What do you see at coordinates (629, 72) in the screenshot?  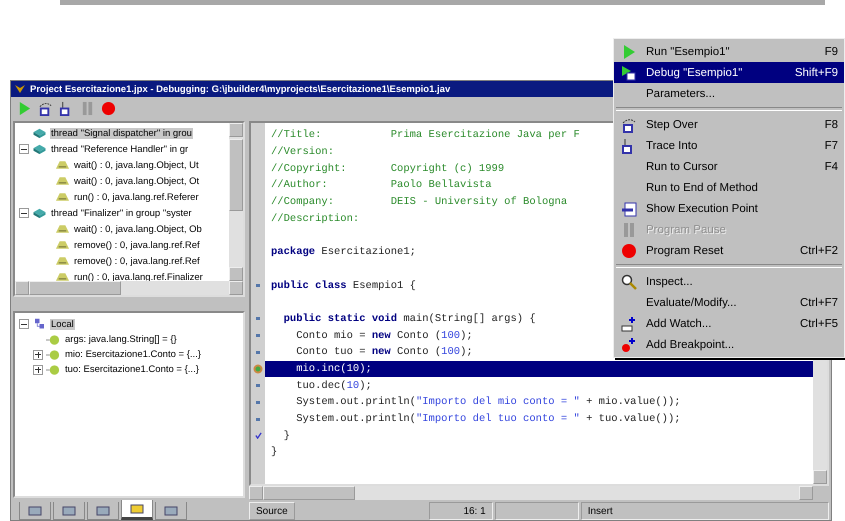 I see `debug-icon` at bounding box center [629, 72].